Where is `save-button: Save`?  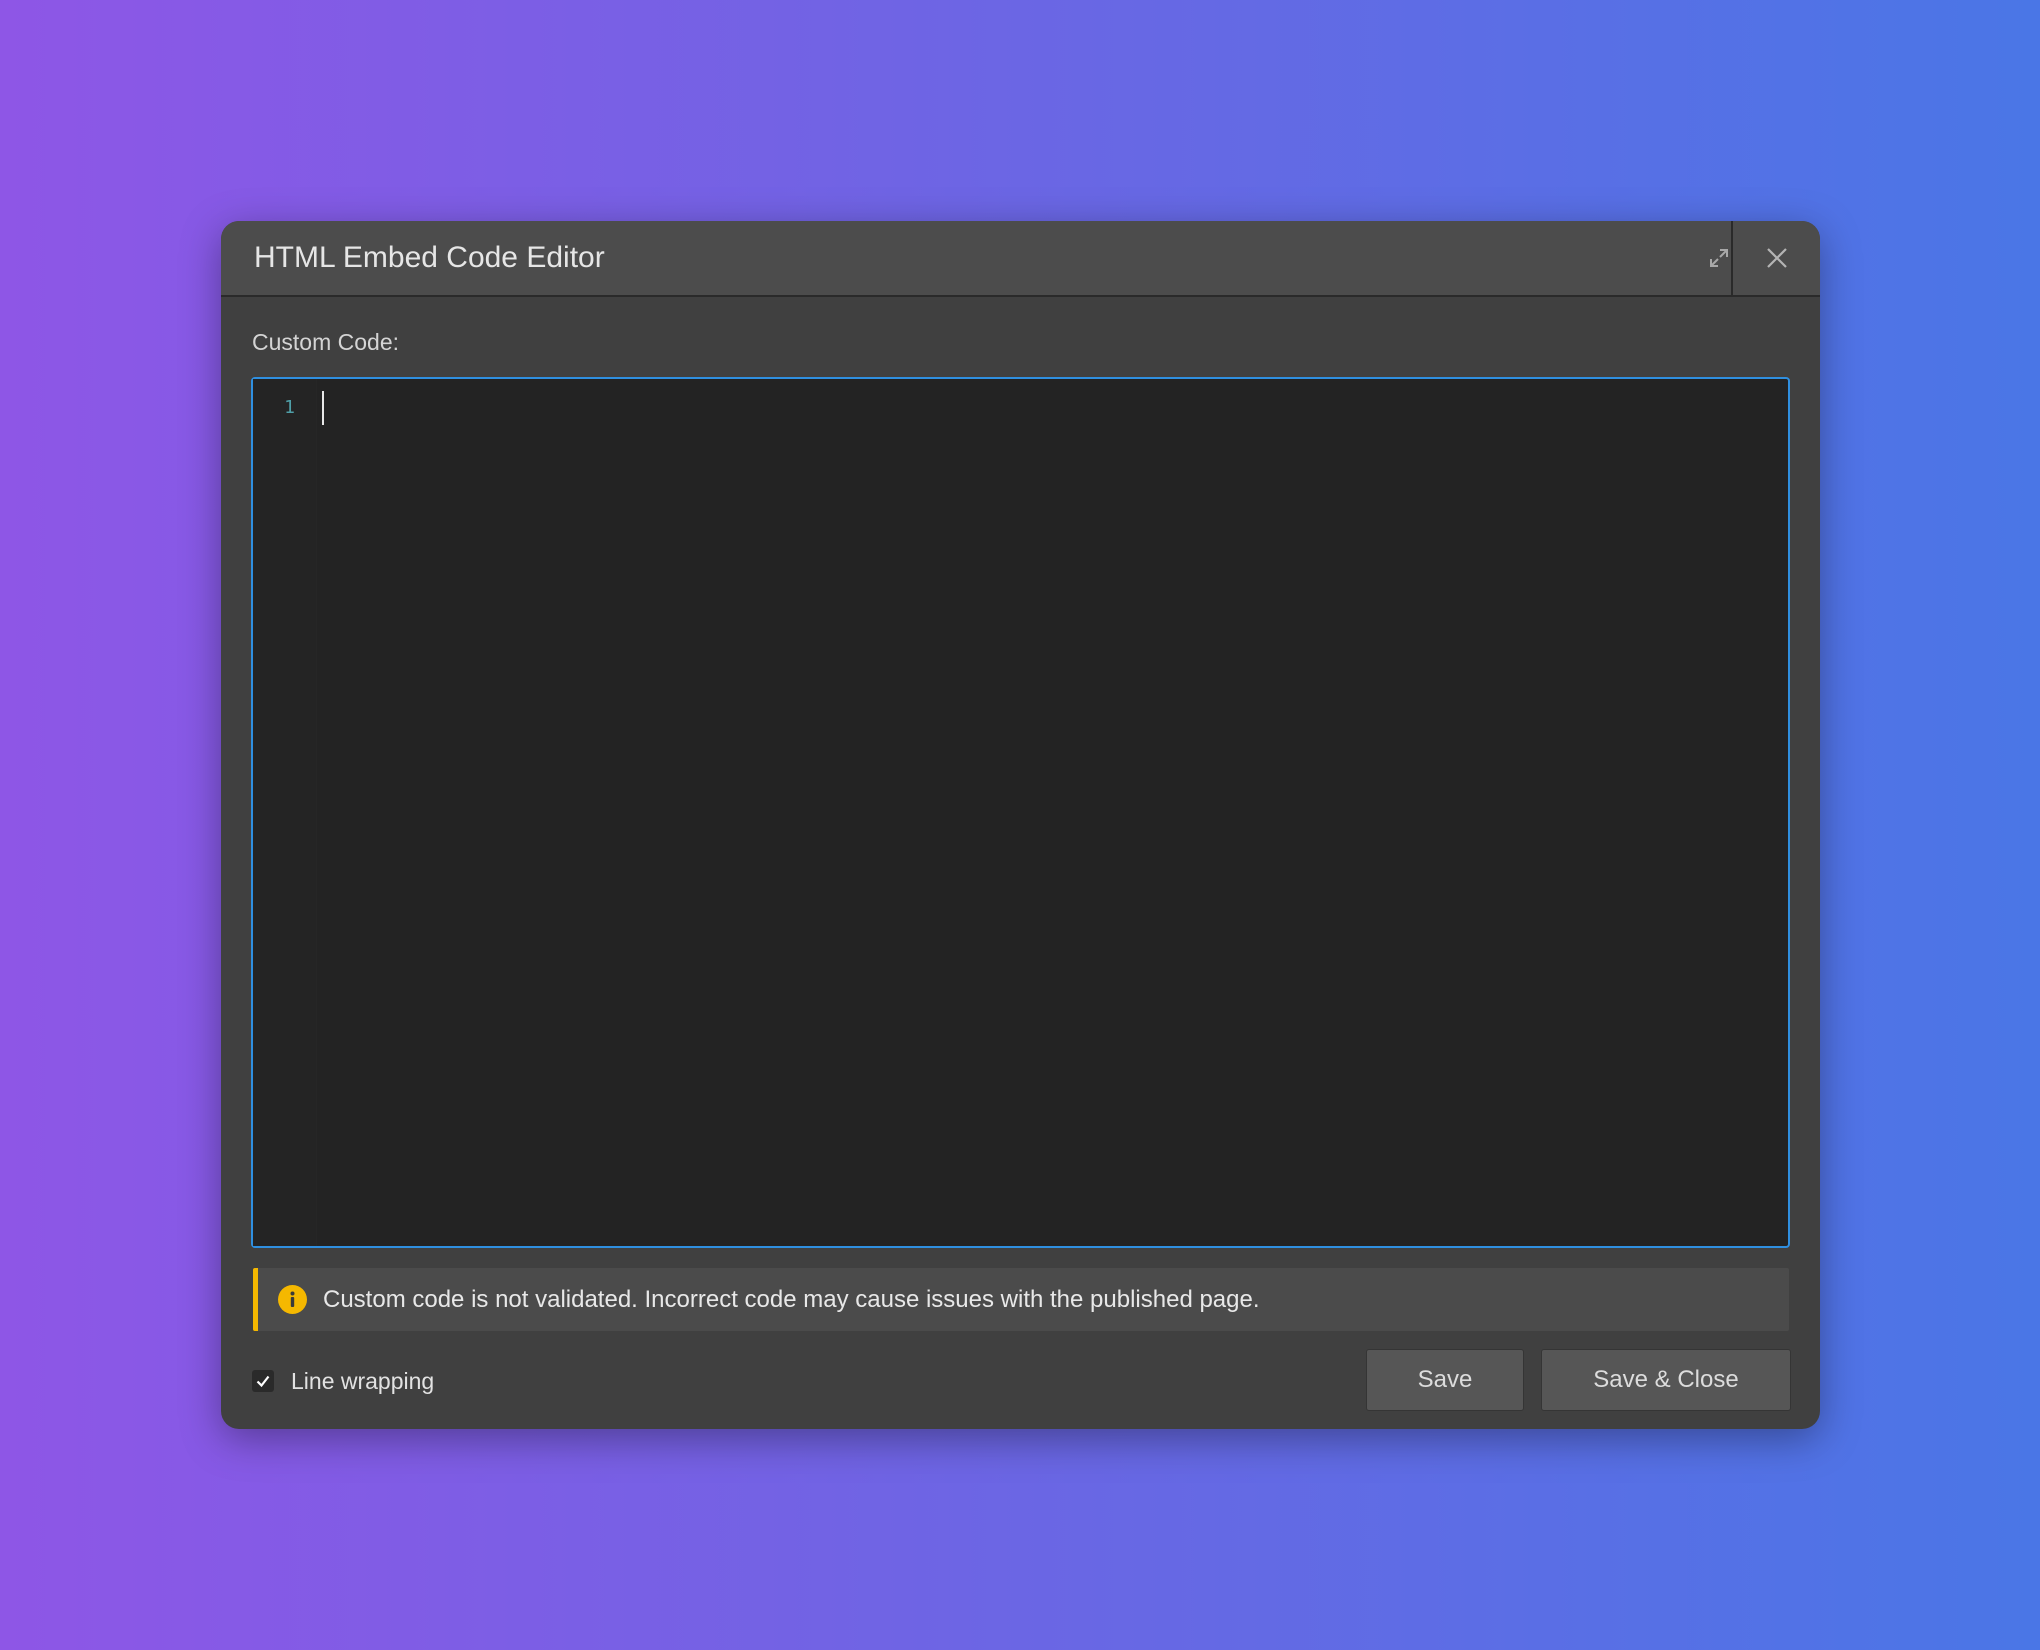
save-button: Save is located at coordinates (1445, 1380).